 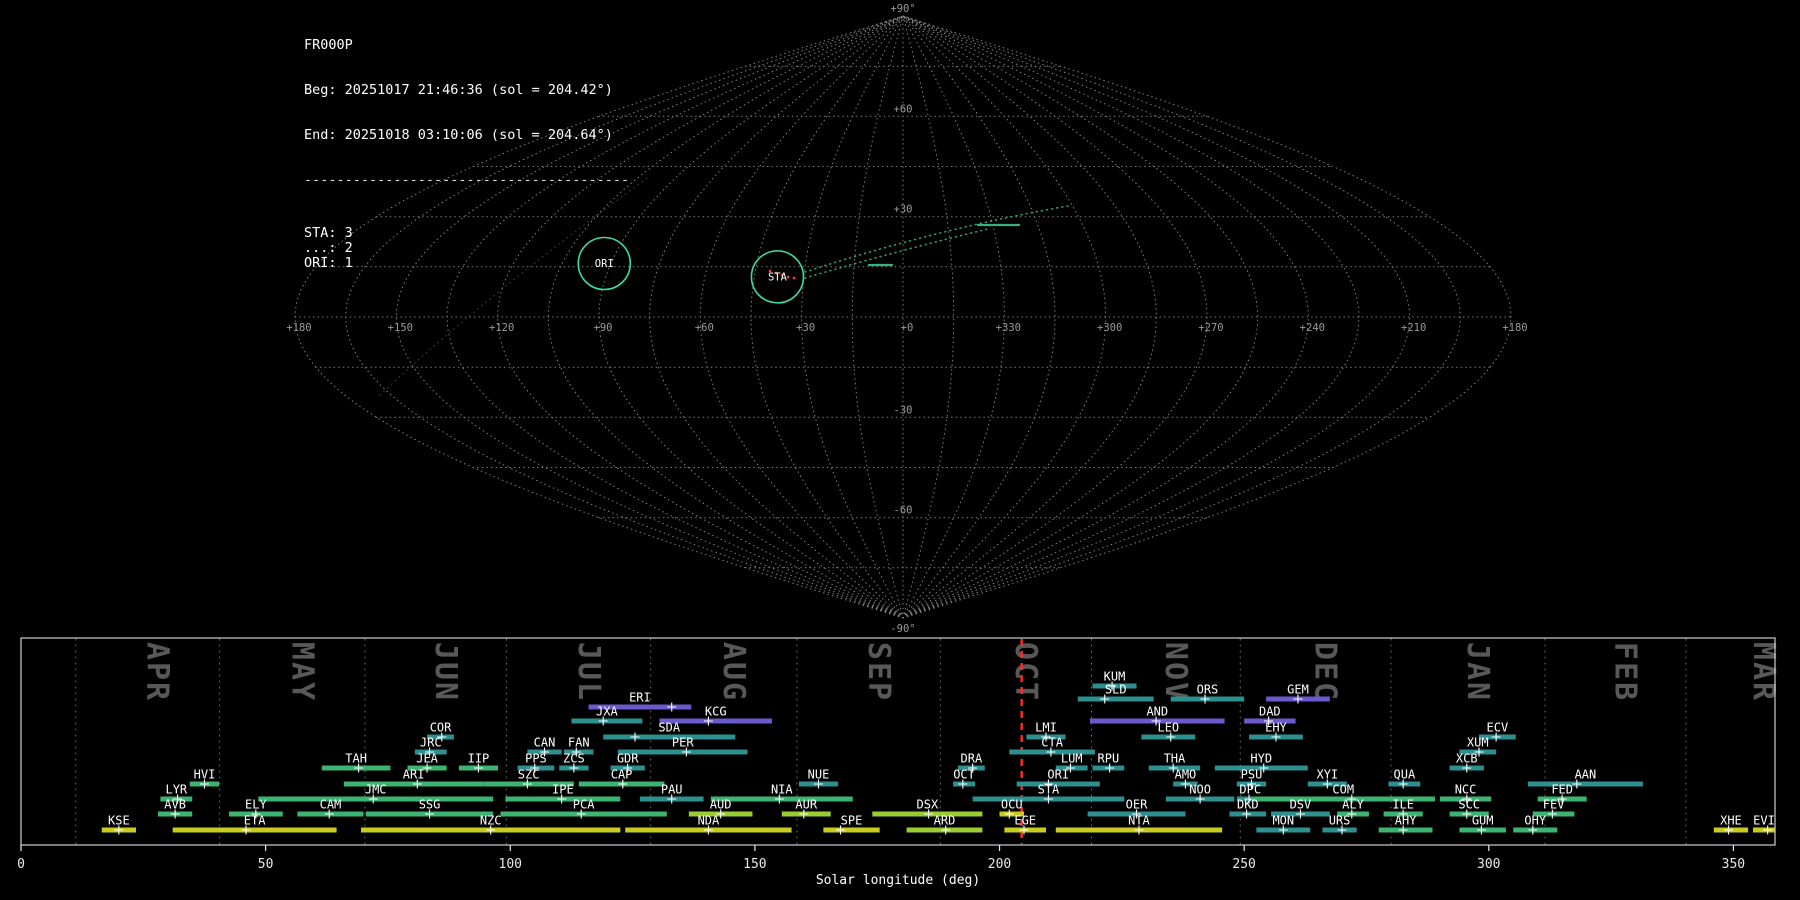 What do you see at coordinates (1025, 824) in the screenshot?
I see `shower-EGE: EGE` at bounding box center [1025, 824].